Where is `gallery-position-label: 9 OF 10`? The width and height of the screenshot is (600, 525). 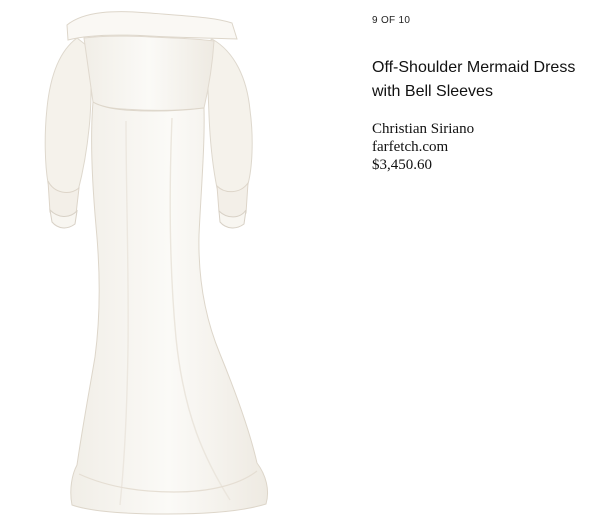
gallery-position-label: 9 OF 10 is located at coordinates (391, 20).